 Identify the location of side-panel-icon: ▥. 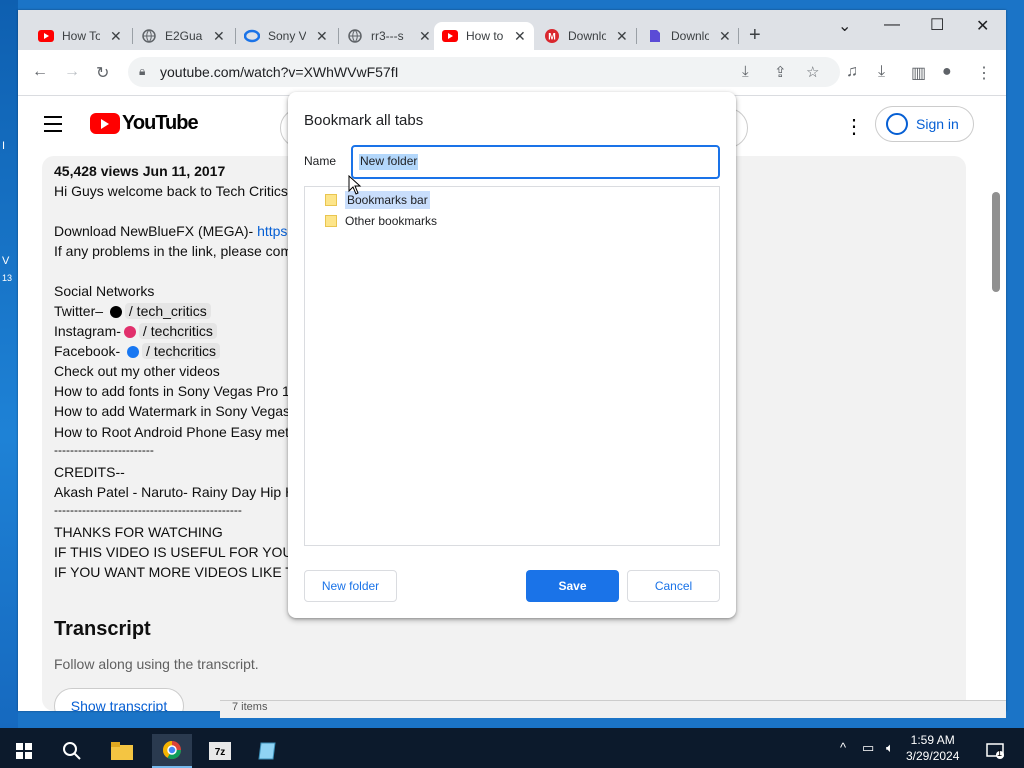
(918, 73).